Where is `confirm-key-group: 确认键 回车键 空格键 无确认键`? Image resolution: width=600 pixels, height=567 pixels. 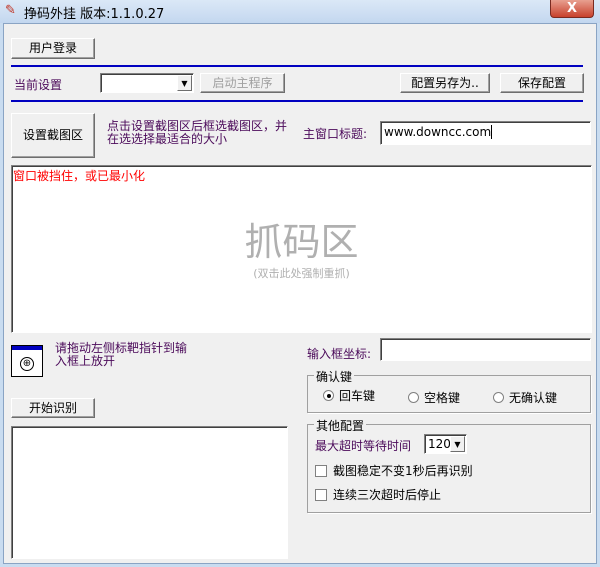 confirm-key-group: 确认键 回车键 空格键 无确认键 is located at coordinates (449, 390).